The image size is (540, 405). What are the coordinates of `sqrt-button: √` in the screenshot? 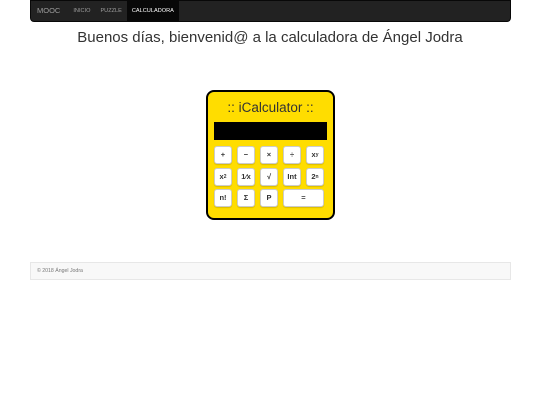 It's located at (269, 177).